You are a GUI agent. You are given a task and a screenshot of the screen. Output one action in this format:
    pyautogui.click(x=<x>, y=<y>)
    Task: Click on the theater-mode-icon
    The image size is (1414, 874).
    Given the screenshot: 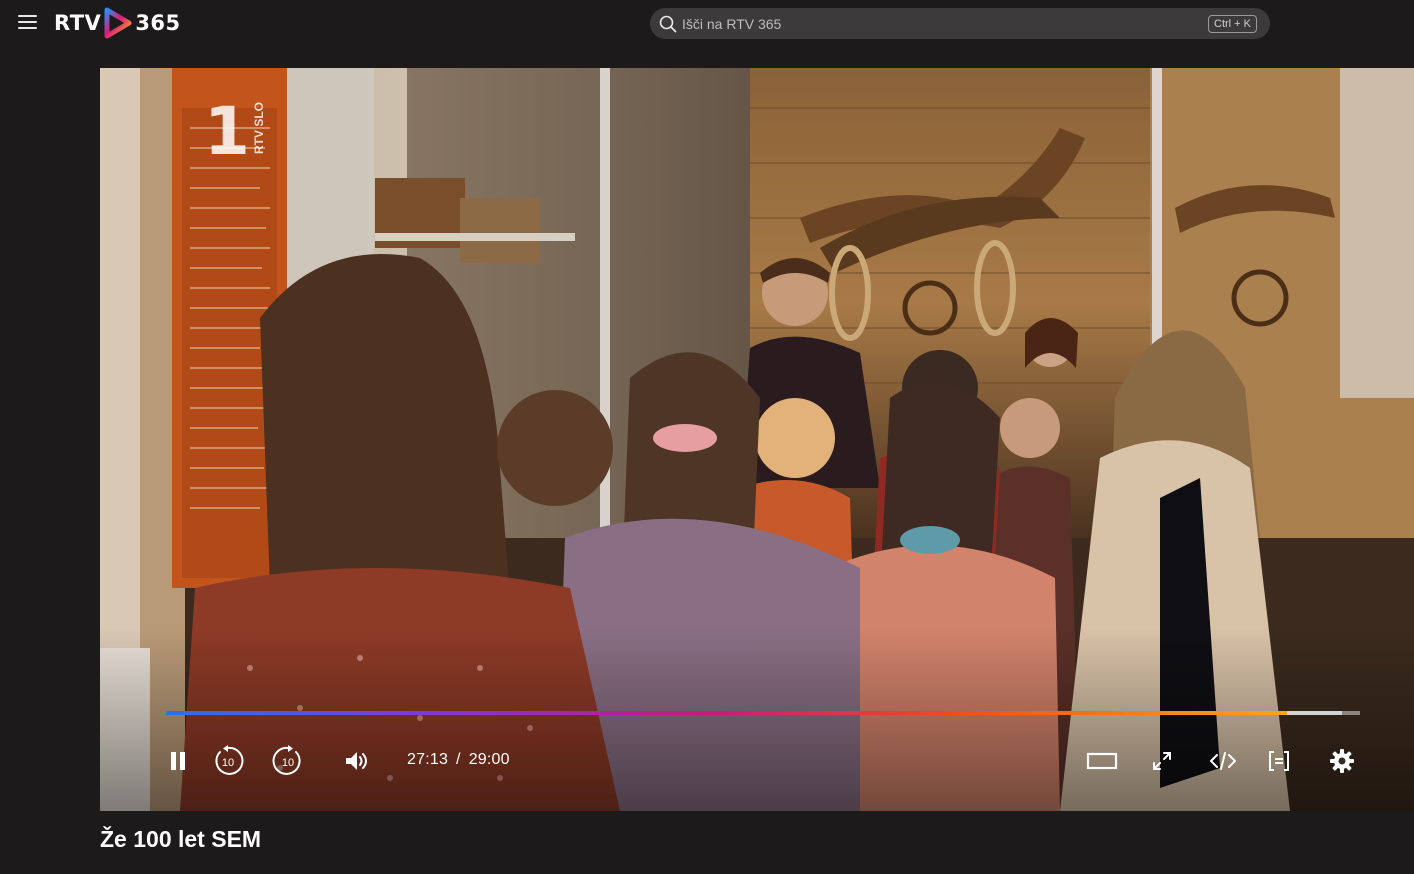 What is the action you would take?
    pyautogui.click(x=1102, y=761)
    